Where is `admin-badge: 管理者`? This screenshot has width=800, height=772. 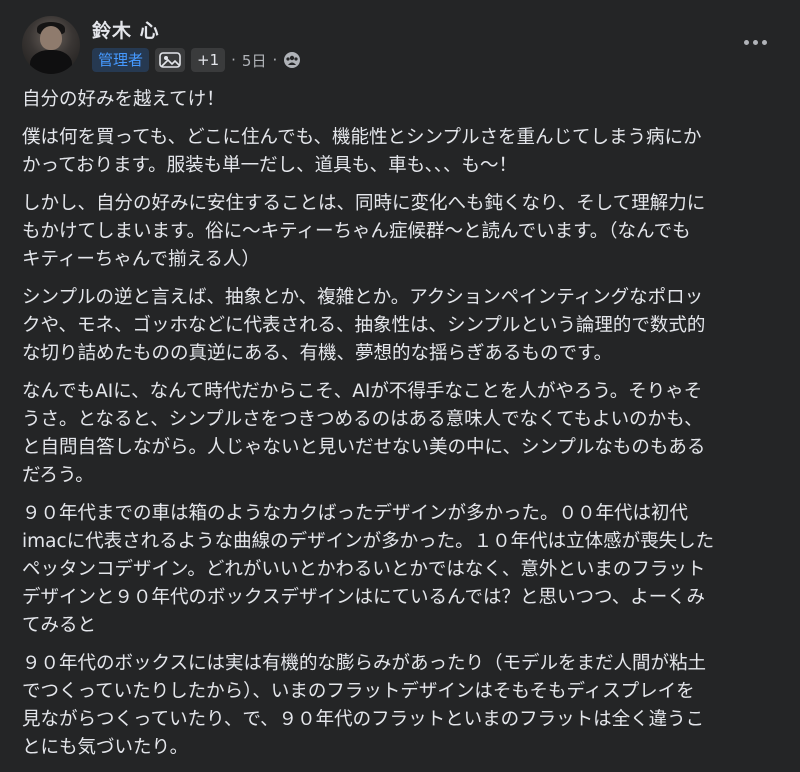 admin-badge: 管理者 is located at coordinates (121, 60).